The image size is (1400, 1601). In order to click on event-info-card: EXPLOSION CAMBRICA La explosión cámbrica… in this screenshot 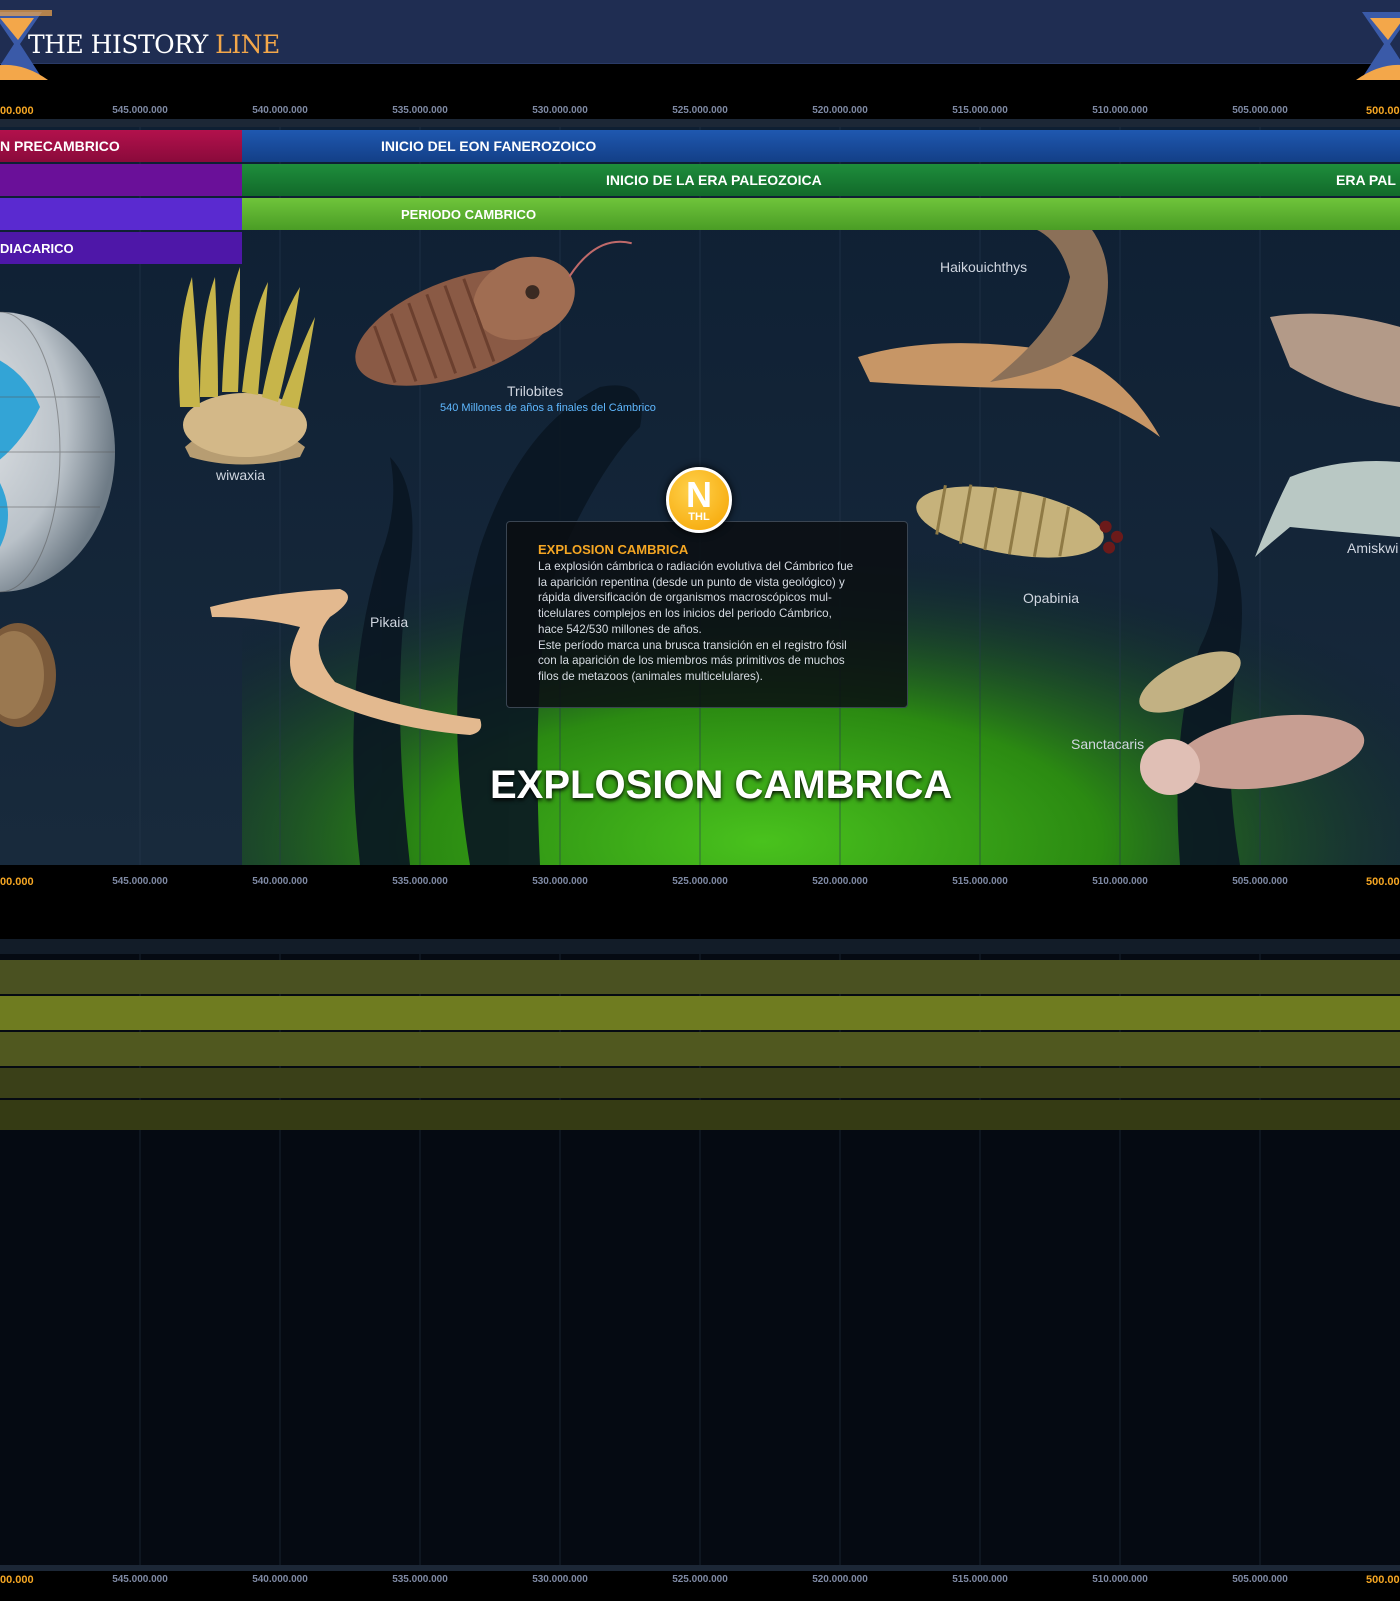, I will do `click(707, 614)`.